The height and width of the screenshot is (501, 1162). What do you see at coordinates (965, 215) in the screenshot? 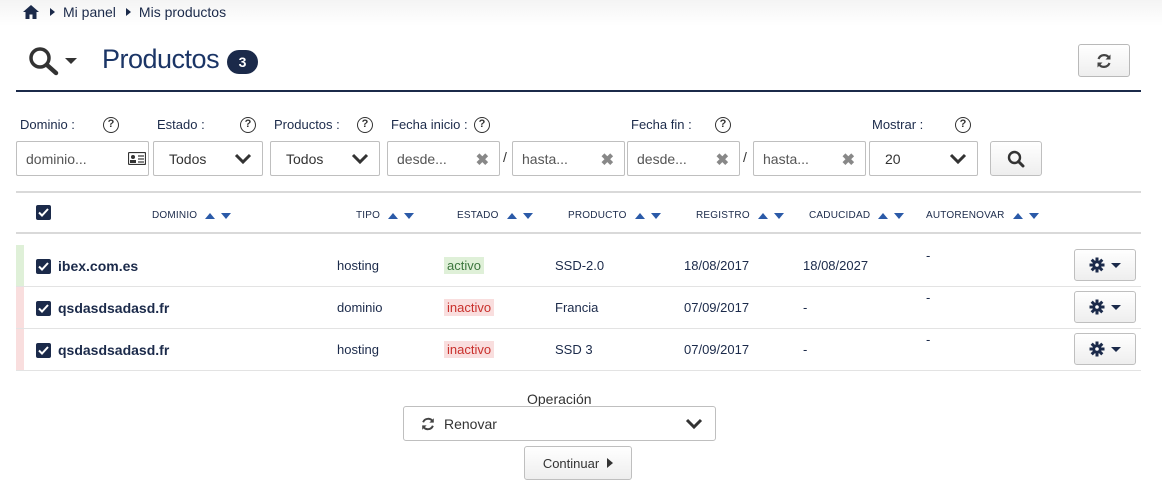
I see `column-label: AUTORENOVAR` at bounding box center [965, 215].